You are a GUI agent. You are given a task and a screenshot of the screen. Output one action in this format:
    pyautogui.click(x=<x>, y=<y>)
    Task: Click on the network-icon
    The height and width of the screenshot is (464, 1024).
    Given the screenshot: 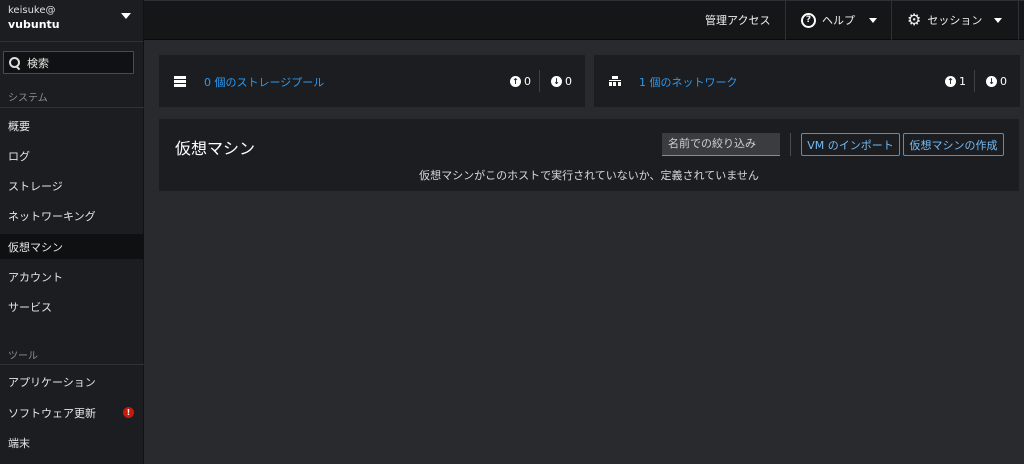 What is the action you would take?
    pyautogui.click(x=615, y=81)
    